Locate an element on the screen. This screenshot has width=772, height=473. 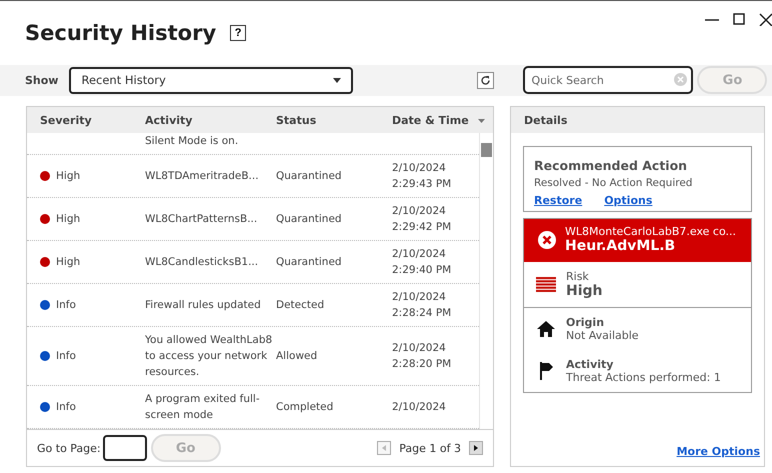
history-row: High WL8ChartPatternsB... Quarantined 2/10/2024 2:29:42 PM is located at coordinates (253, 219).